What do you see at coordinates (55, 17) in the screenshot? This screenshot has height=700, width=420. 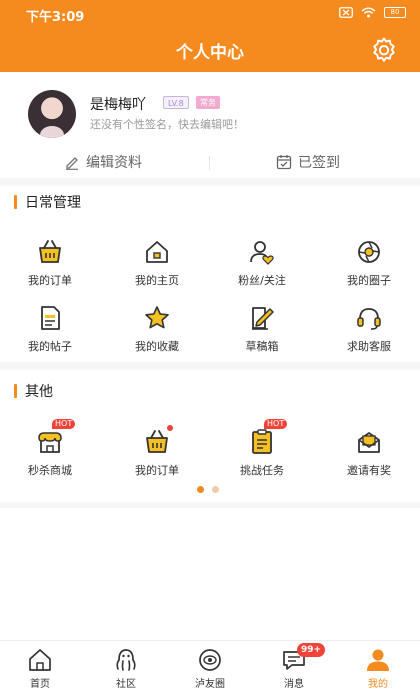 I see `status-time: 下午3:09` at bounding box center [55, 17].